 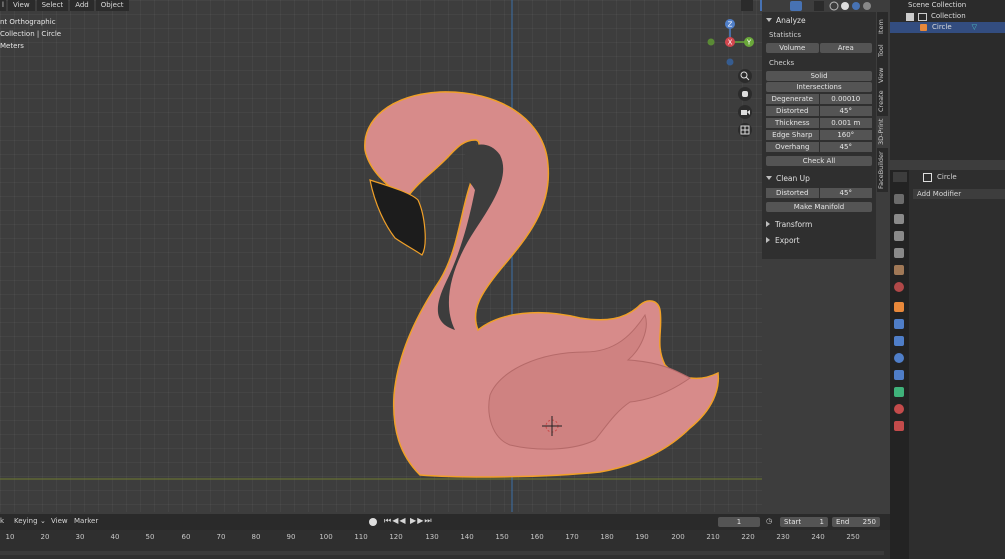 What do you see at coordinates (845, 123) in the screenshot?
I see `thickness-value: 0.001 m` at bounding box center [845, 123].